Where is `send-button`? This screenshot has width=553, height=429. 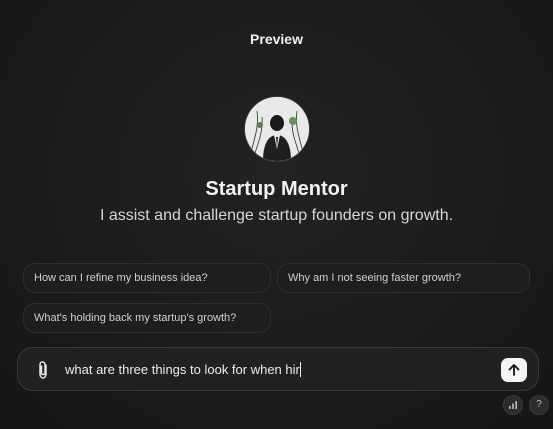
send-button is located at coordinates (514, 370).